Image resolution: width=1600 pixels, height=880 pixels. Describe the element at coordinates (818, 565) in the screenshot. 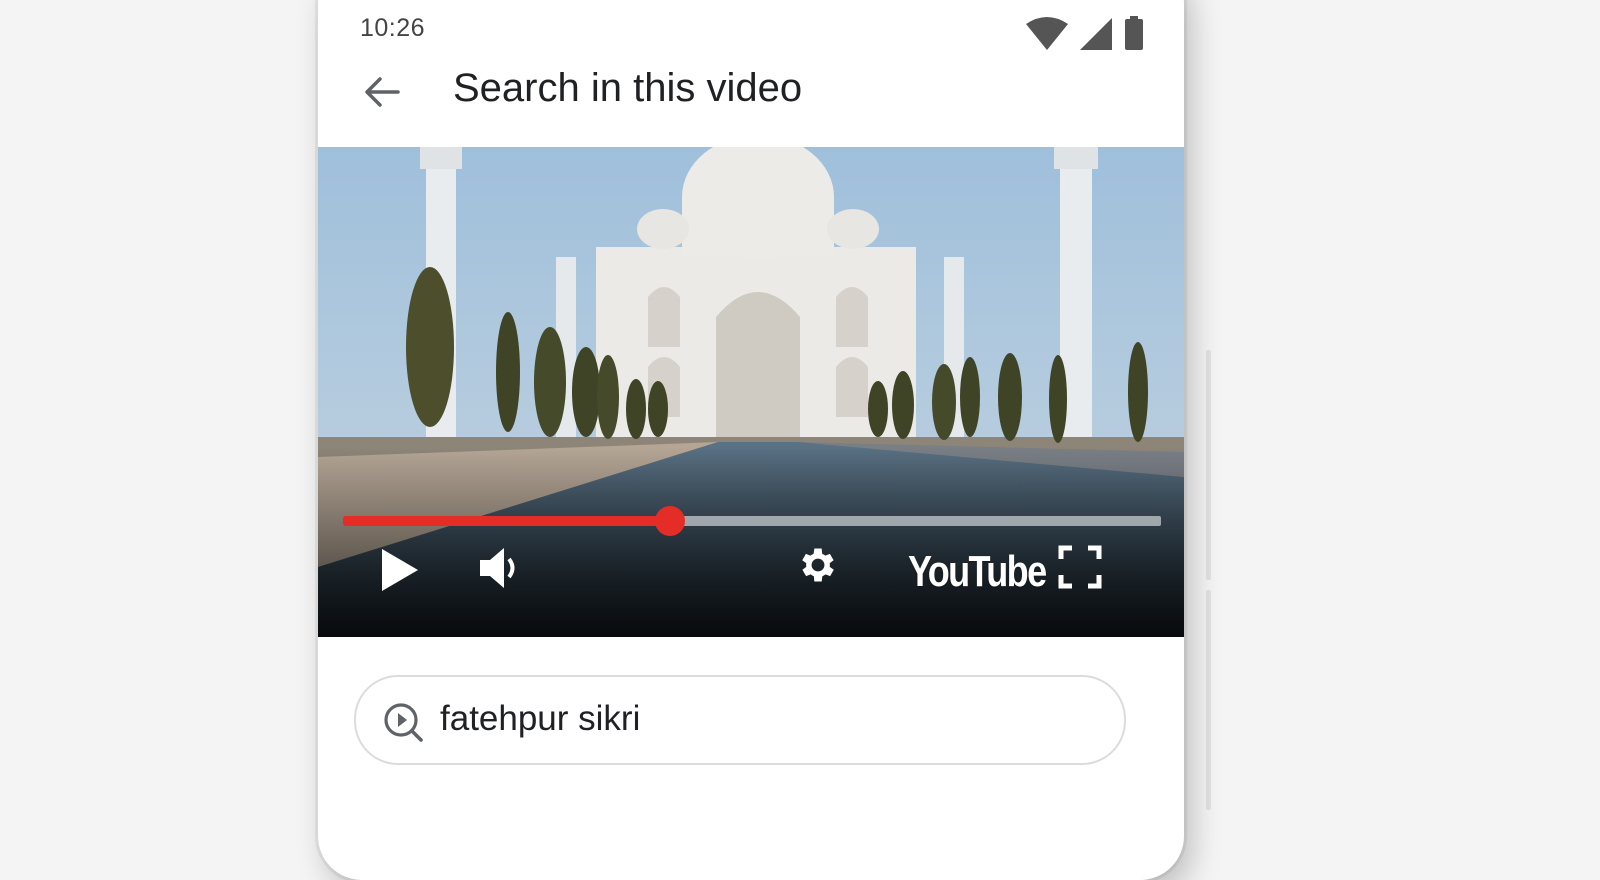

I see `gear-icon` at that location.